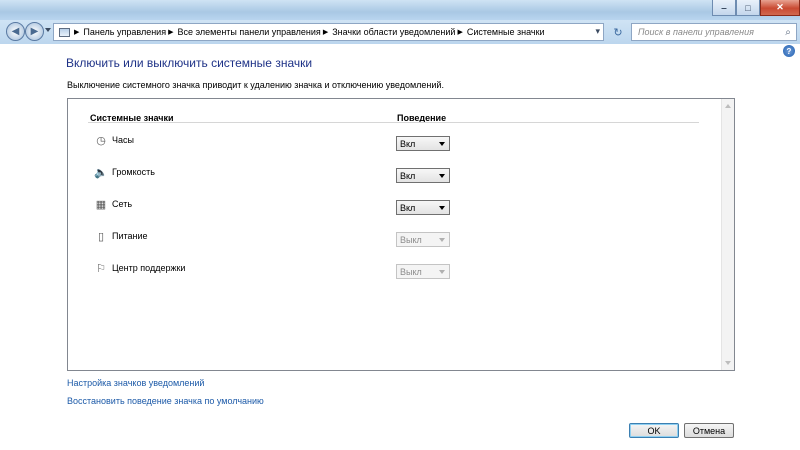 The width and height of the screenshot is (800, 450). Describe the element at coordinates (64, 32) in the screenshot. I see `control-panel-icon` at that location.